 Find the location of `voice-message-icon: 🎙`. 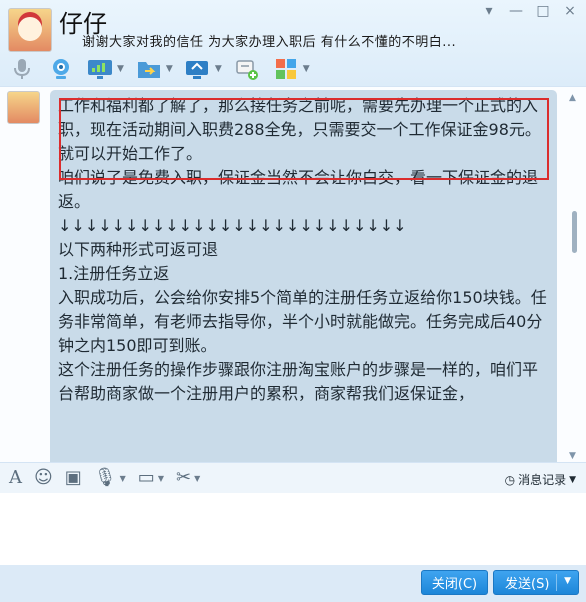

voice-message-icon: 🎙 is located at coordinates (105, 478).